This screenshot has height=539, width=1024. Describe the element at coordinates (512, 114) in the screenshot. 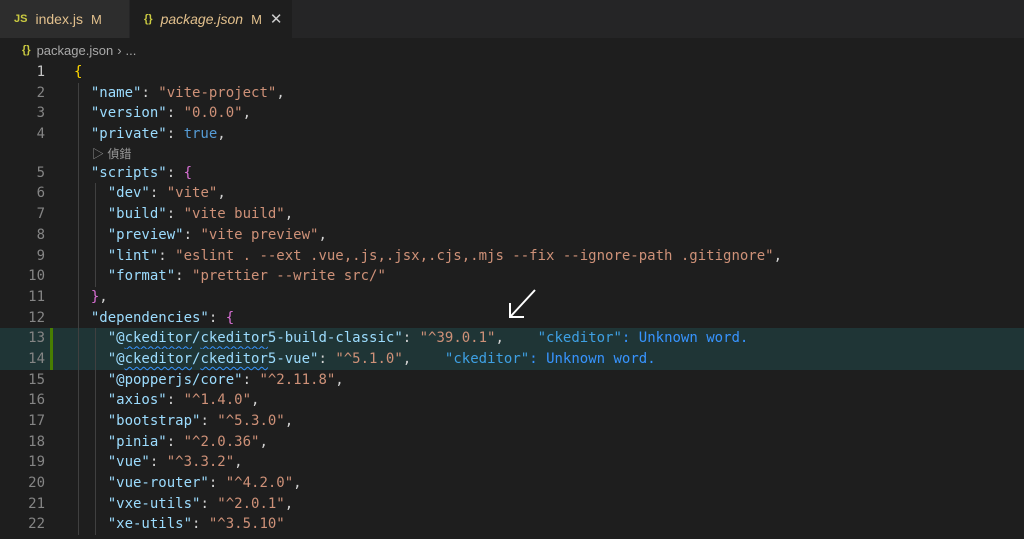

I see `code-line: 3 "version": "0.0.0",` at that location.